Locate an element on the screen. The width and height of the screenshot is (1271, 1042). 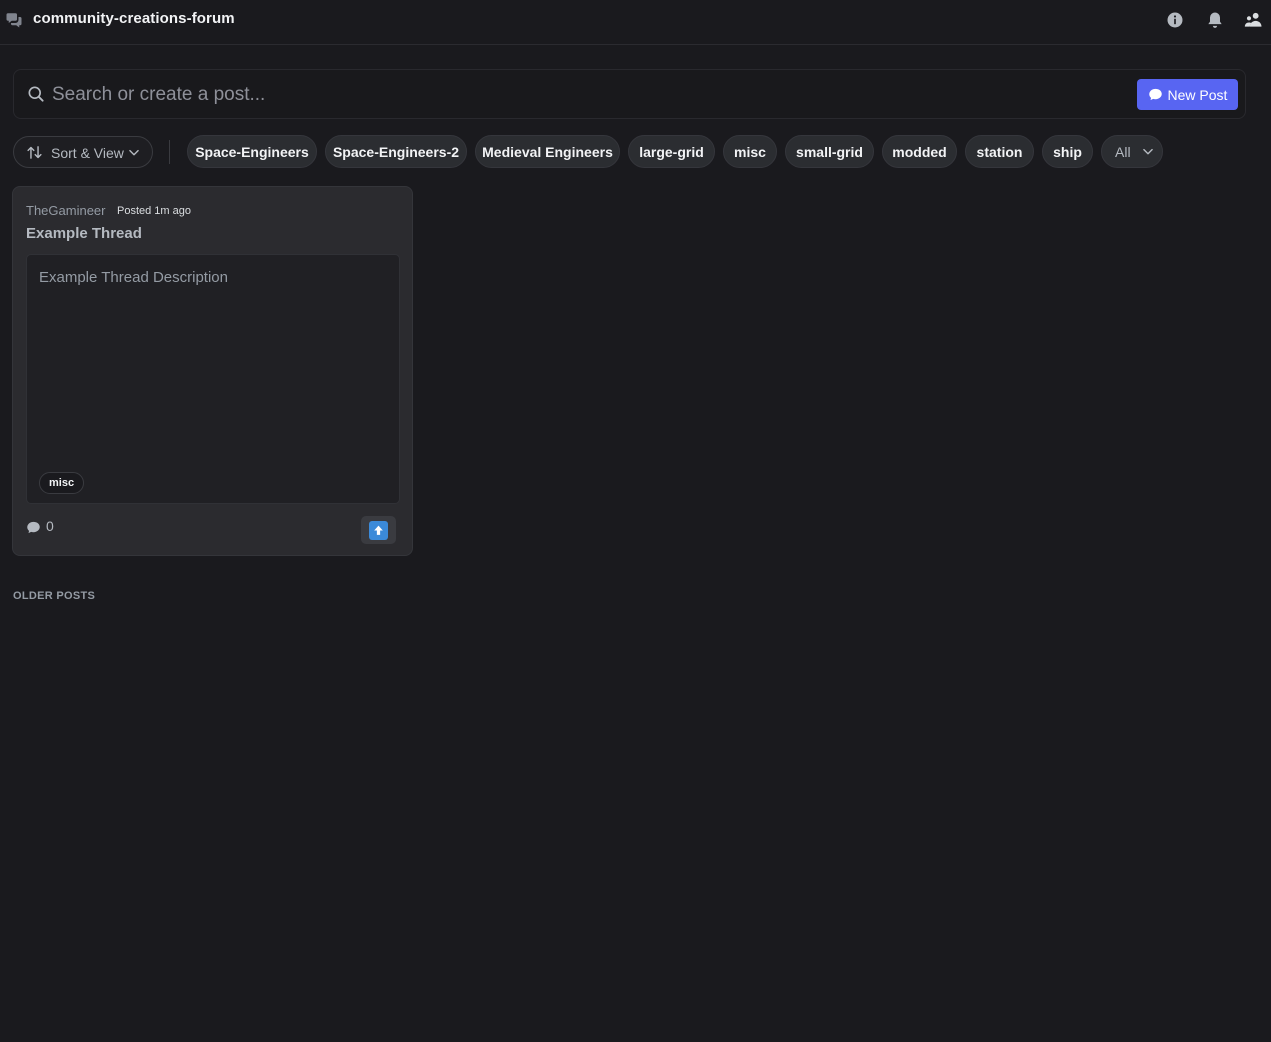
tag-station: station is located at coordinates (999, 151).